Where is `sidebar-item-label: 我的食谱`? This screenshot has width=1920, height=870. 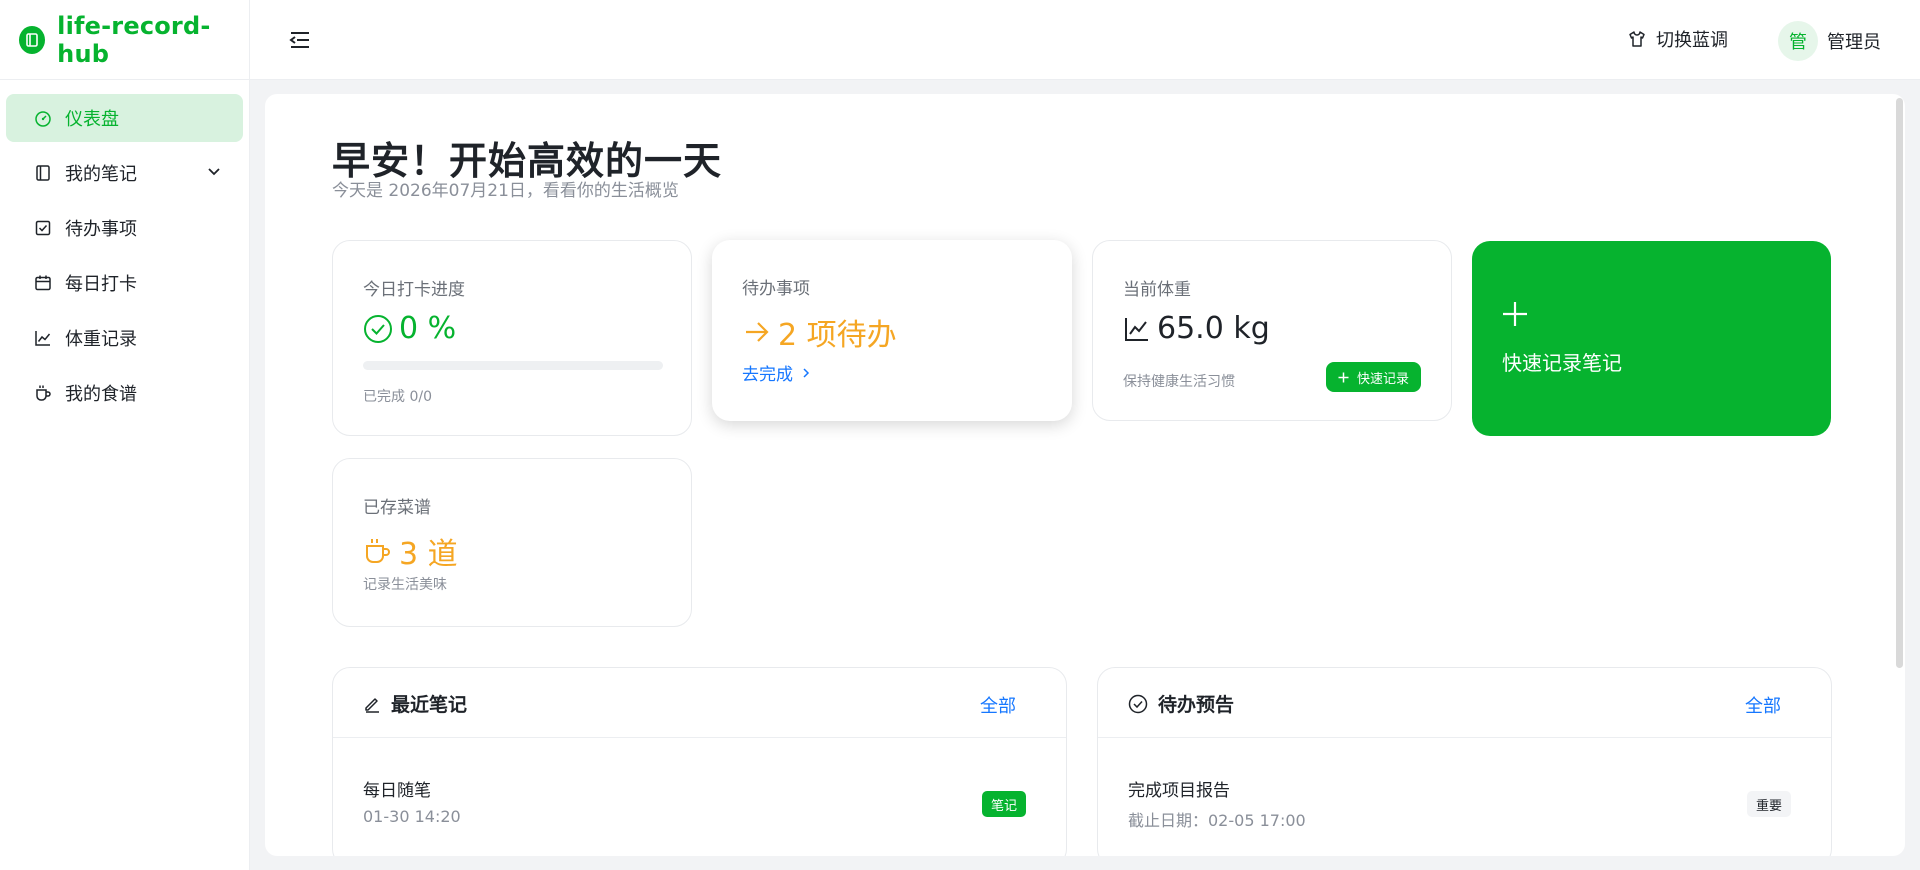 sidebar-item-label: 我的食谱 is located at coordinates (101, 394).